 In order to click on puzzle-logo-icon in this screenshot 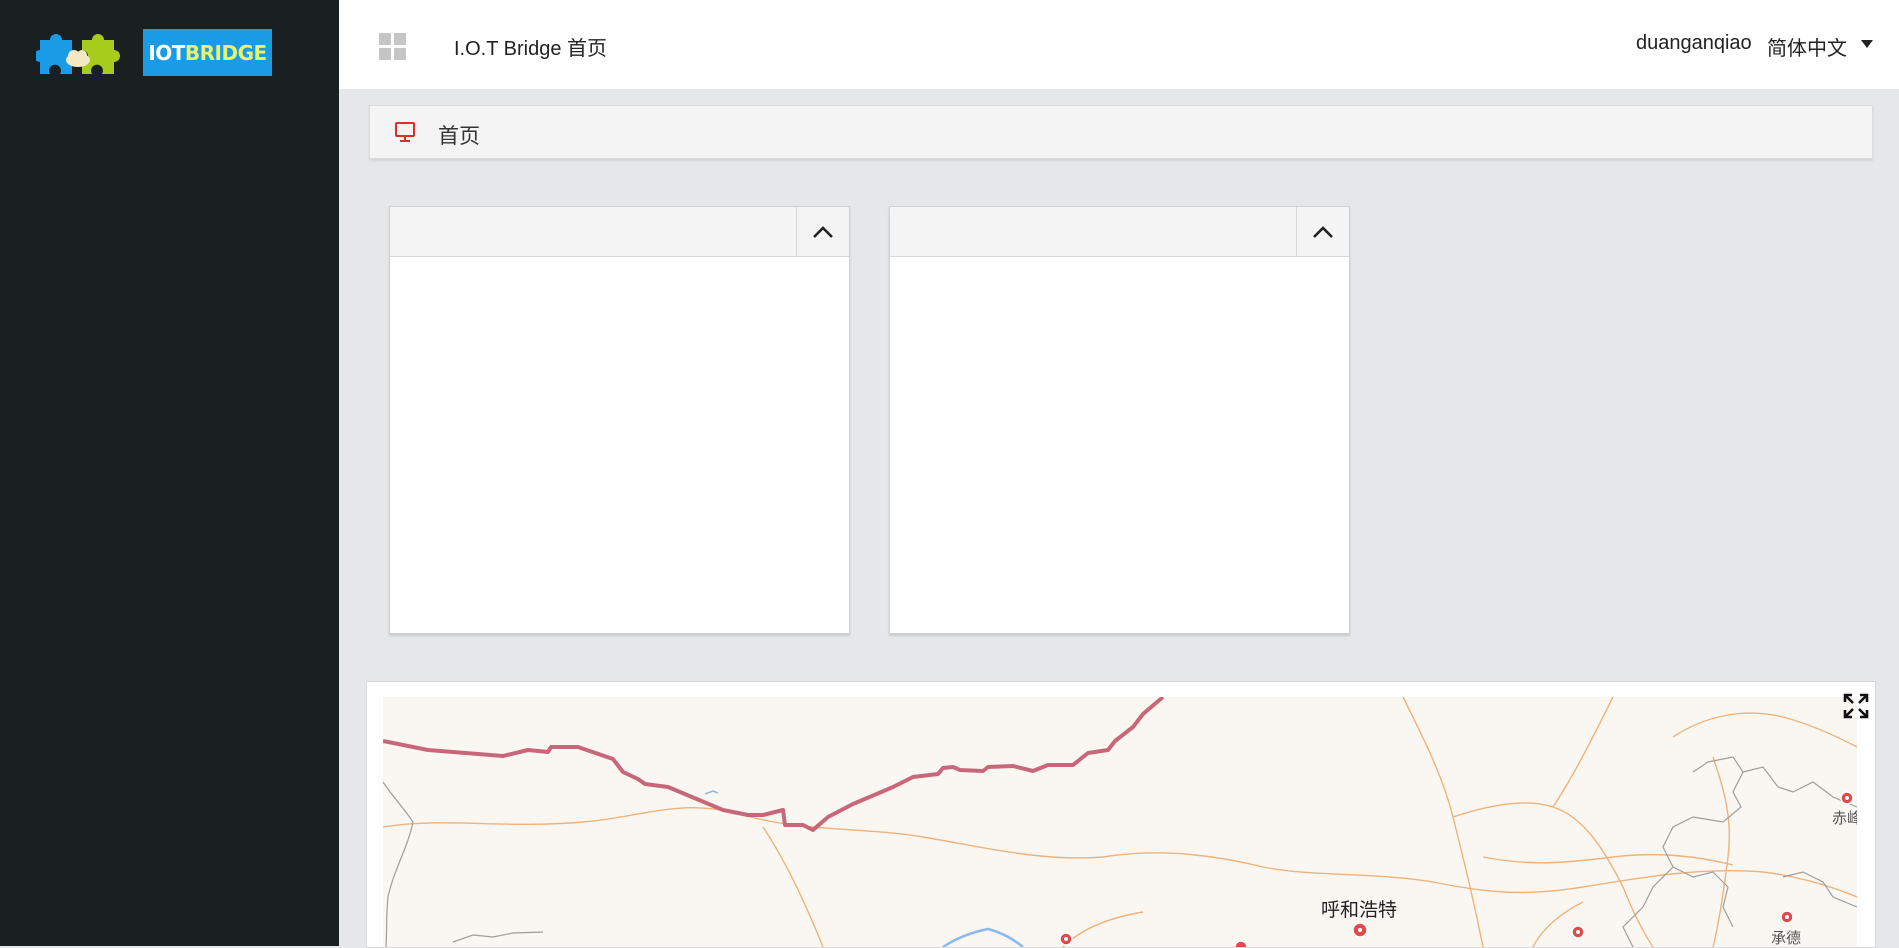, I will do `click(77, 54)`.